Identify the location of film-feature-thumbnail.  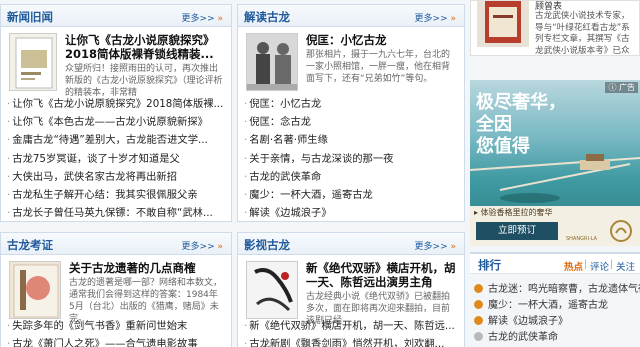
(272, 290).